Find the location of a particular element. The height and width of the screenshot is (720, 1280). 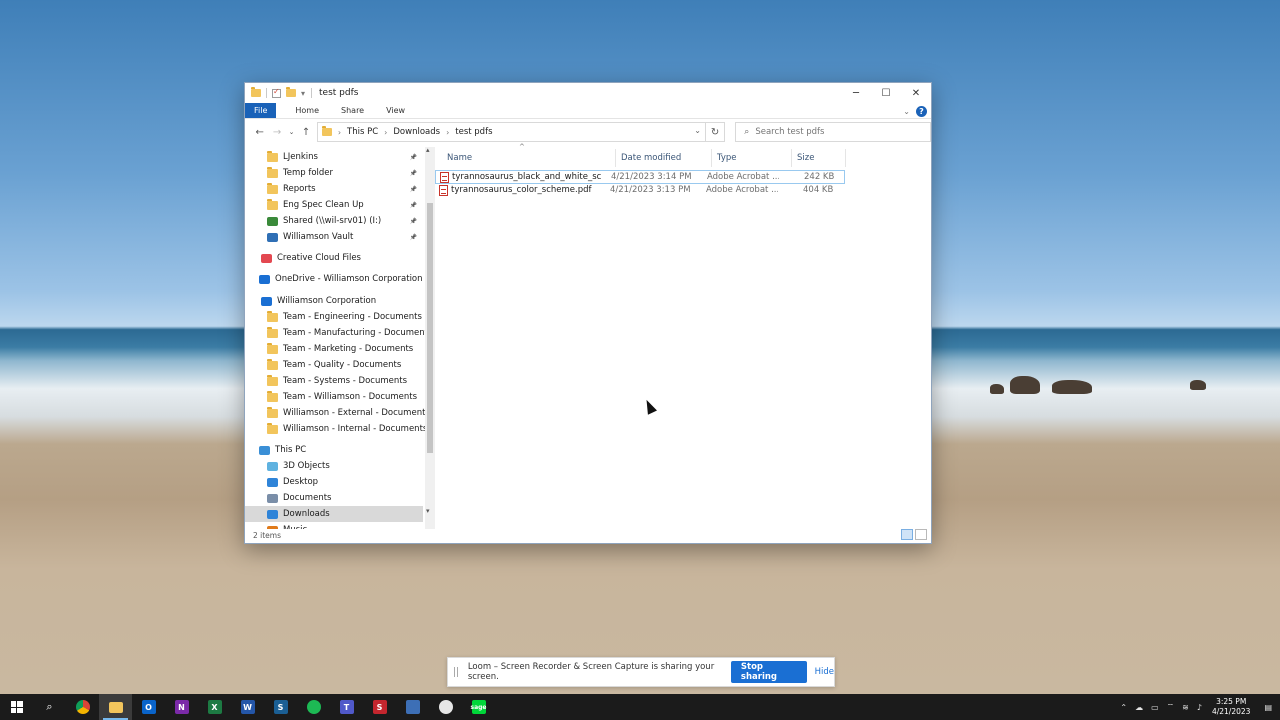

up-arrow-icon: ↑ is located at coordinates (305, 132).